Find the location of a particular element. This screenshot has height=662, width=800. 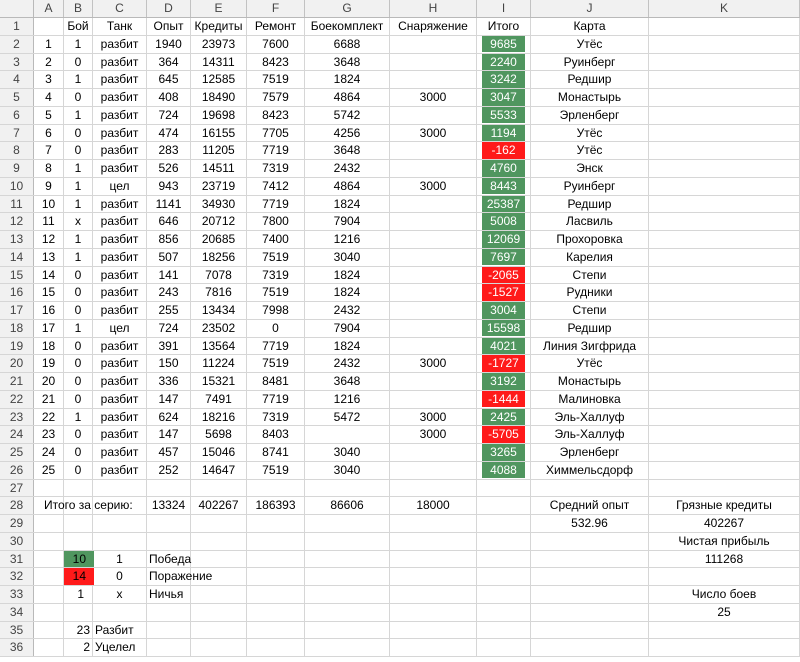

total-cell: 2425 is located at coordinates (504, 417).